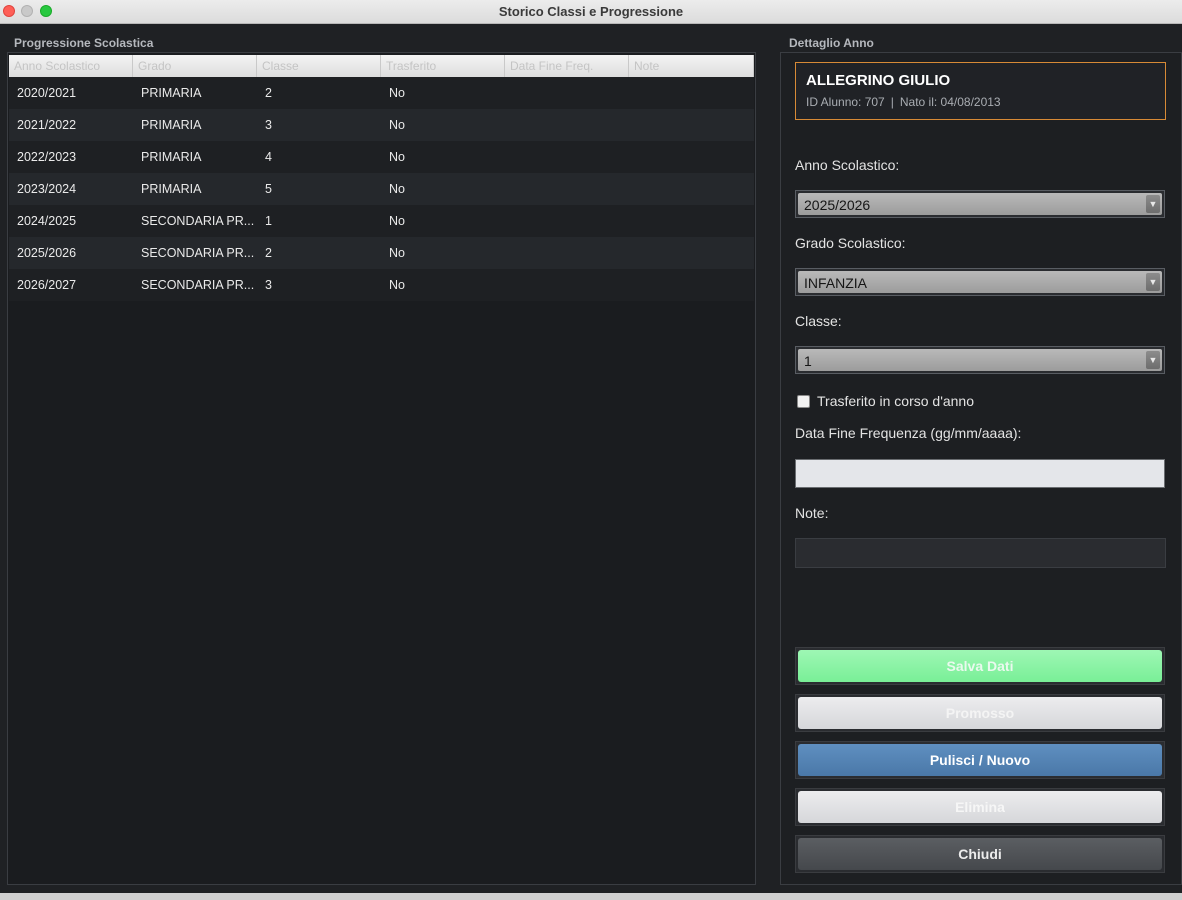 This screenshot has width=1182, height=900. Describe the element at coordinates (71, 66) in the screenshot. I see `column-header-anno: Anno Scolastico` at that location.